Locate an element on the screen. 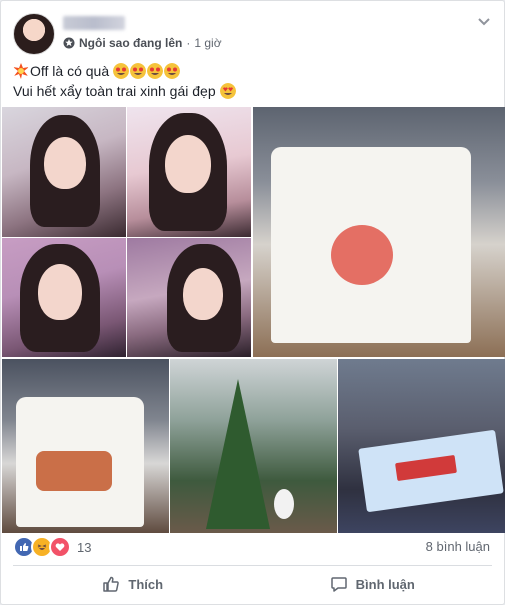 The image size is (505, 605). comment-button: Bình luận is located at coordinates (373, 584).